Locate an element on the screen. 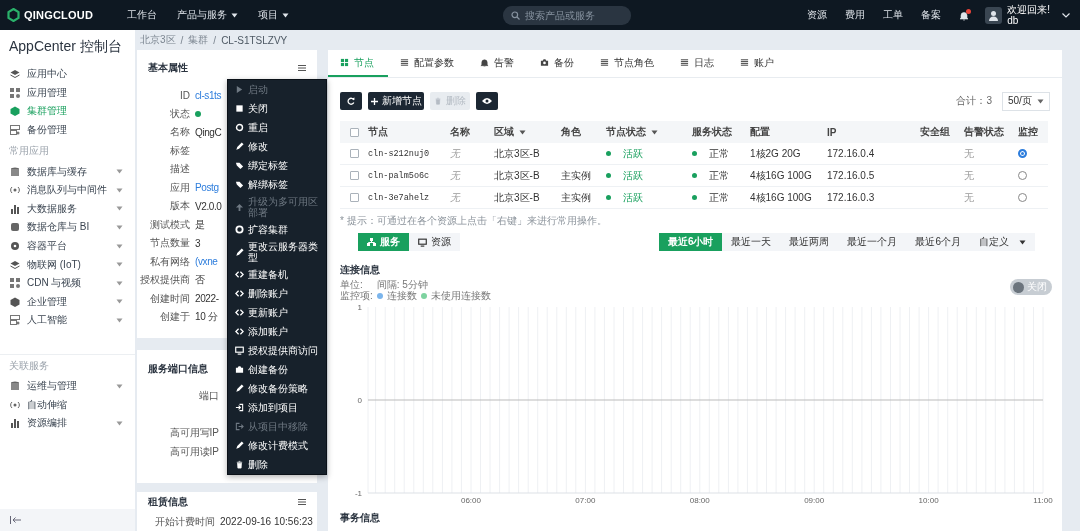 This screenshot has height=531, width=1080. menu-item: 扩容集群 is located at coordinates (277, 229).